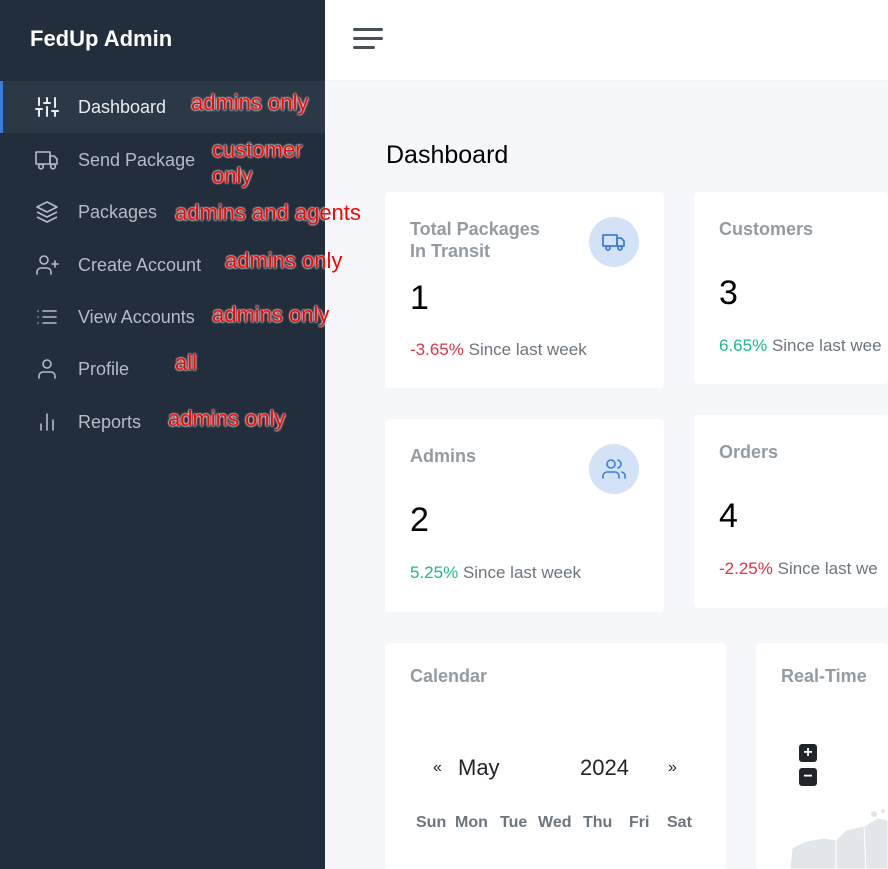 The image size is (888, 869). Describe the element at coordinates (368, 40) in the screenshot. I see `hamburger-menu-icon` at that location.